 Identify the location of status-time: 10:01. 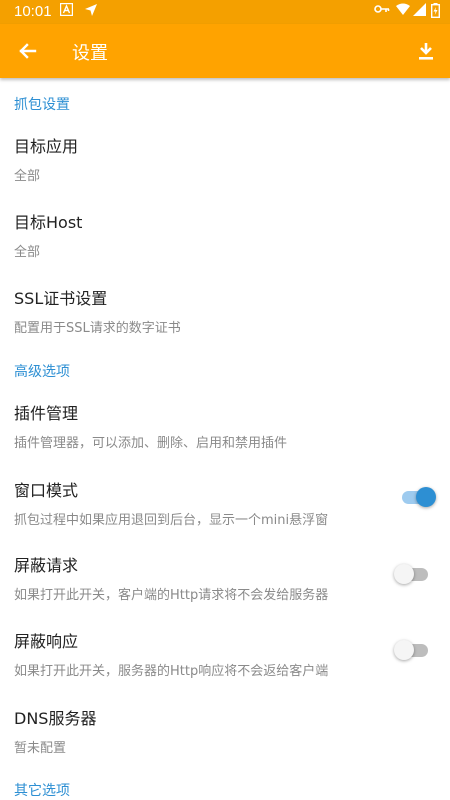
(33, 11).